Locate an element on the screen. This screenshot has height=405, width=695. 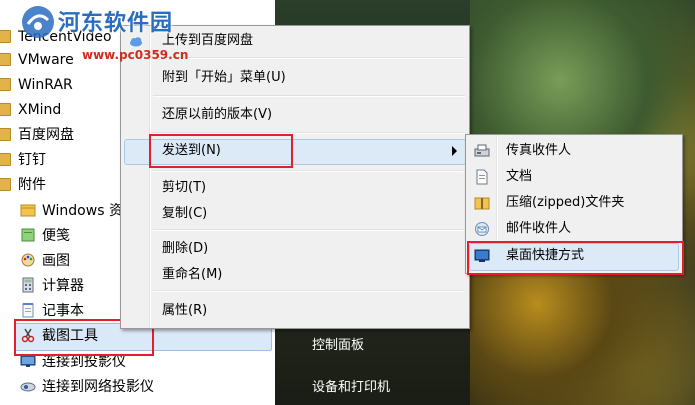
red-highlight-box-desktop-shortcut is located at coordinates (575, 258).